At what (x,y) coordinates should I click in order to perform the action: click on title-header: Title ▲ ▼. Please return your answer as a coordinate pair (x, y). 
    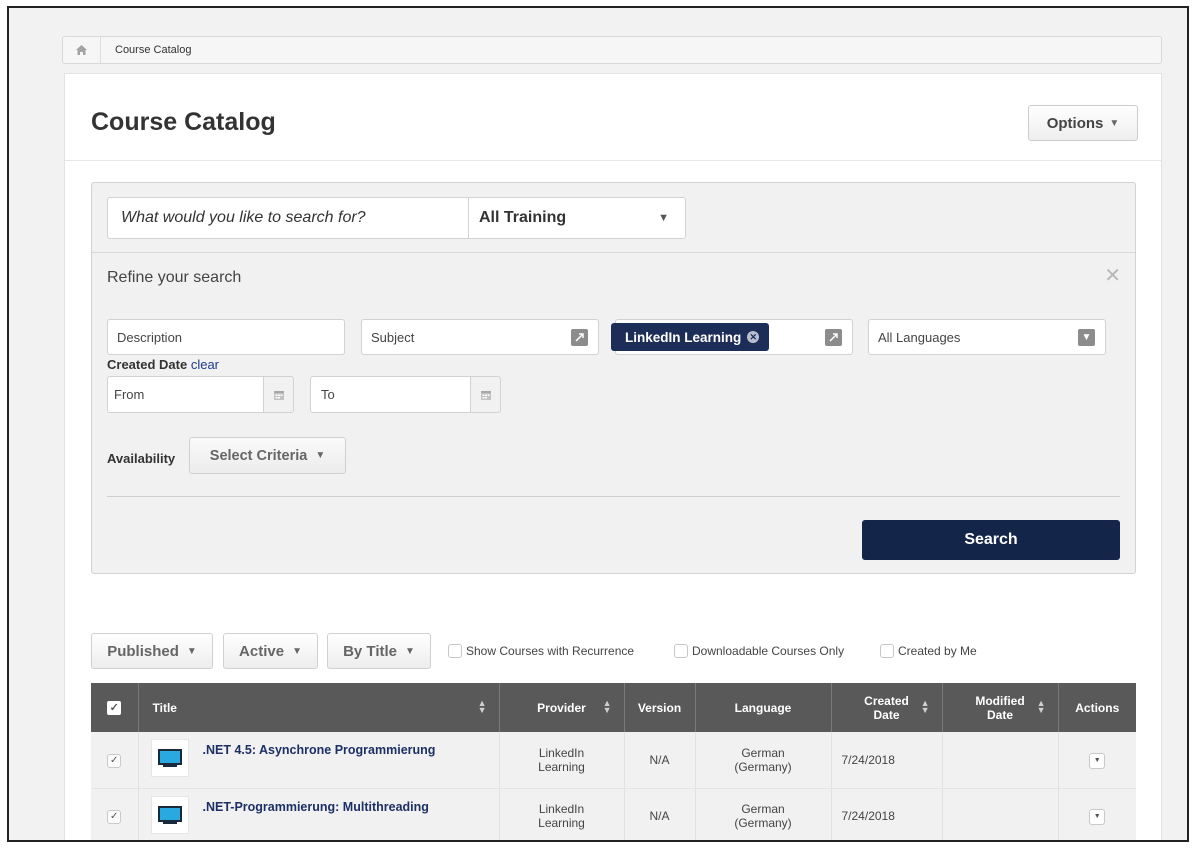
    Looking at the image, I should click on (319, 707).